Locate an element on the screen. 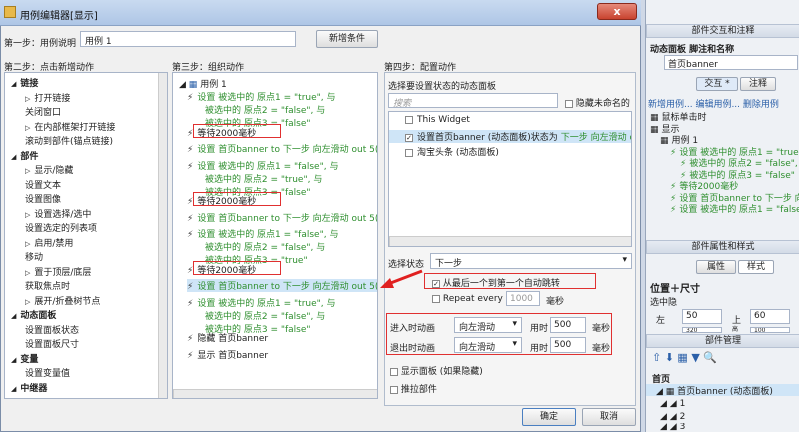  repeat-input: 1000 is located at coordinates (523, 298).